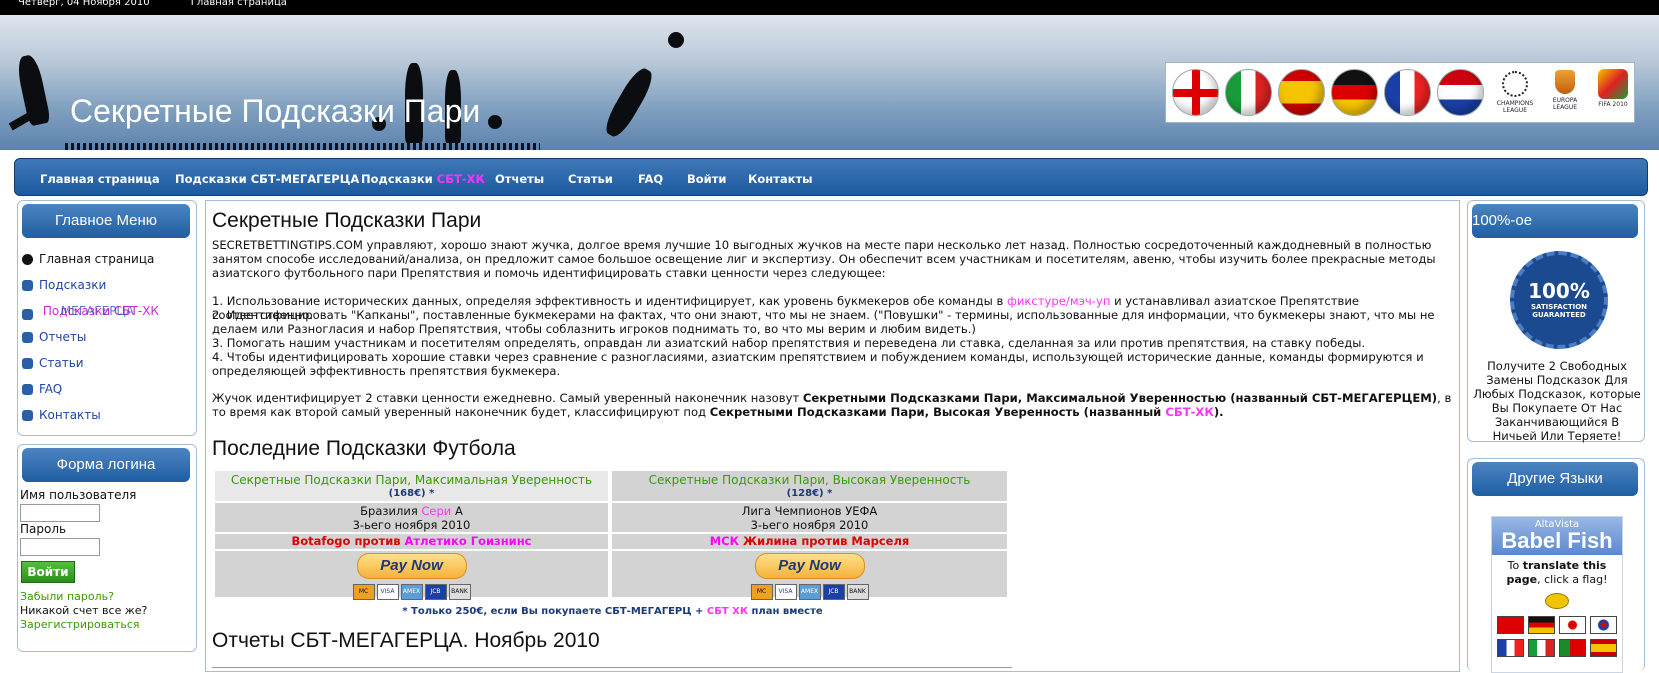  What do you see at coordinates (809, 541) in the screenshot?
I see `tip-match-high: МСК Жилина против Марселя` at bounding box center [809, 541].